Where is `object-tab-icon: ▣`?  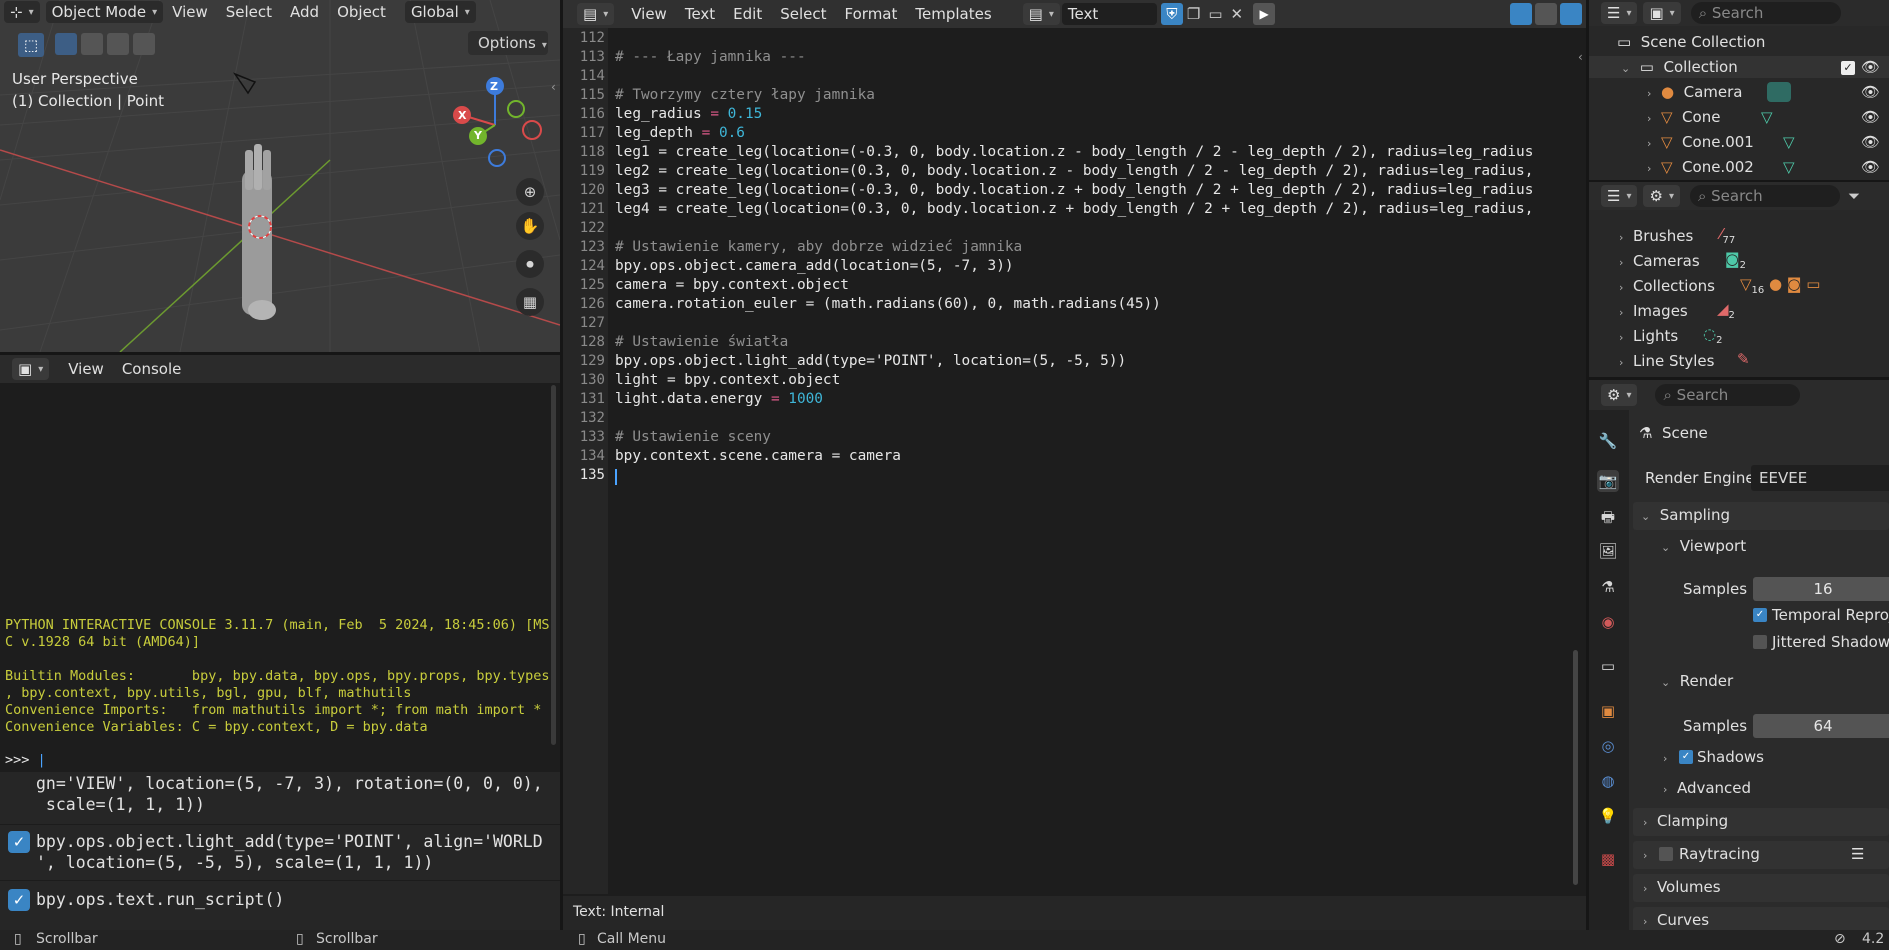 object-tab-icon: ▣ is located at coordinates (1608, 711).